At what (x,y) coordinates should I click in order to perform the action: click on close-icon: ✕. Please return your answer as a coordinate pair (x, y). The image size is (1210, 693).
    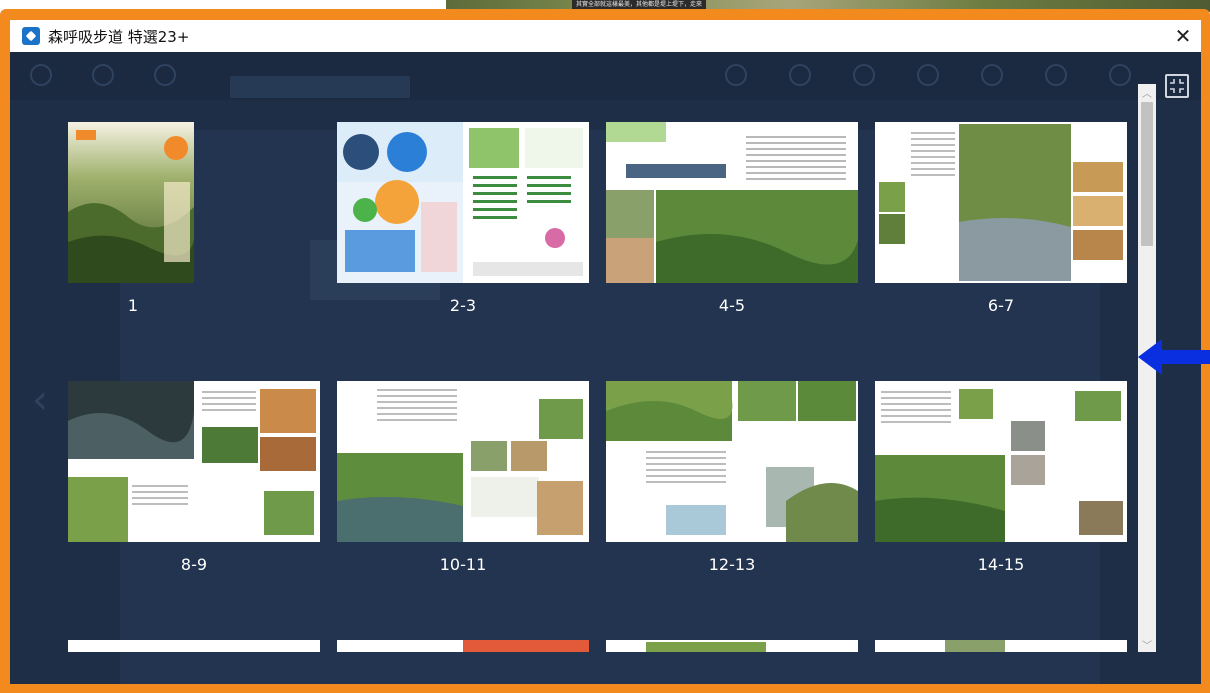
    Looking at the image, I should click on (1183, 36).